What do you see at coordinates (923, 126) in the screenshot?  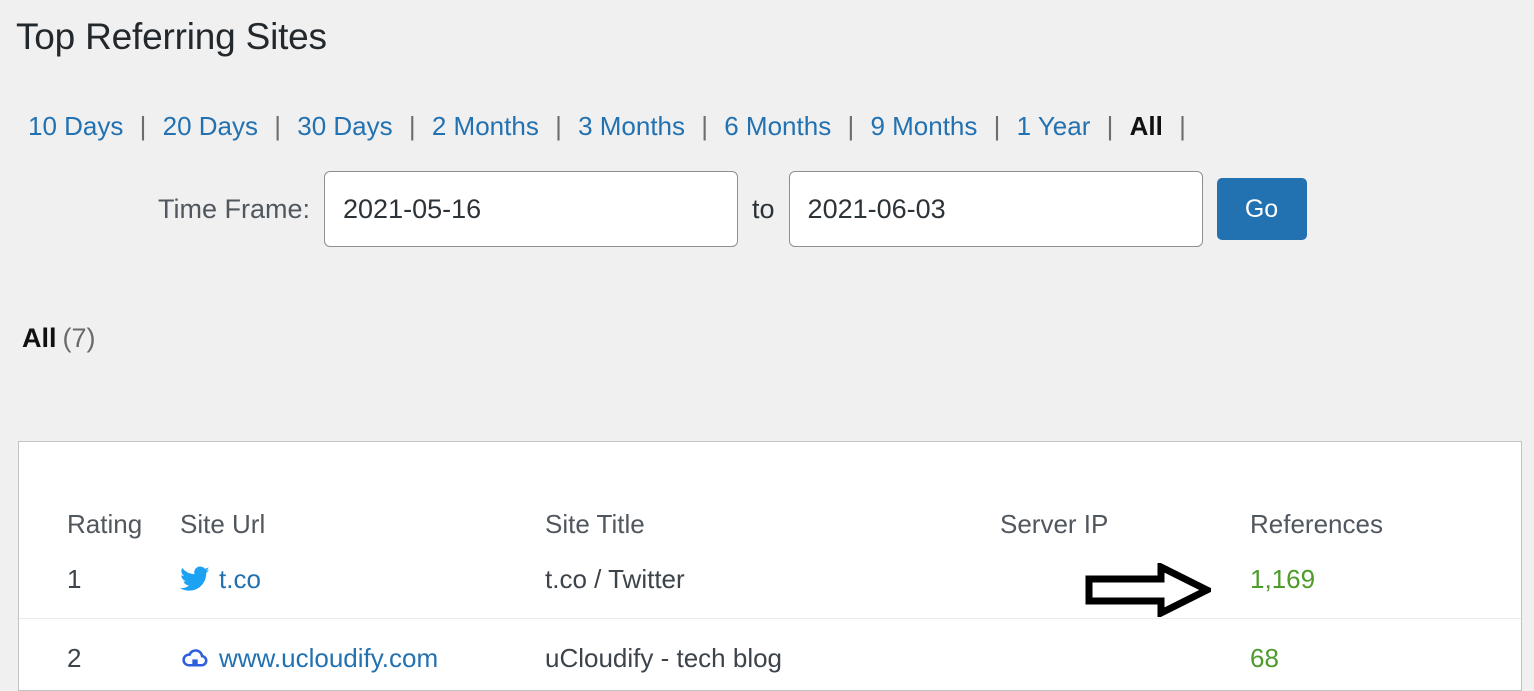 I see `range-link-9-months: 9 Months` at bounding box center [923, 126].